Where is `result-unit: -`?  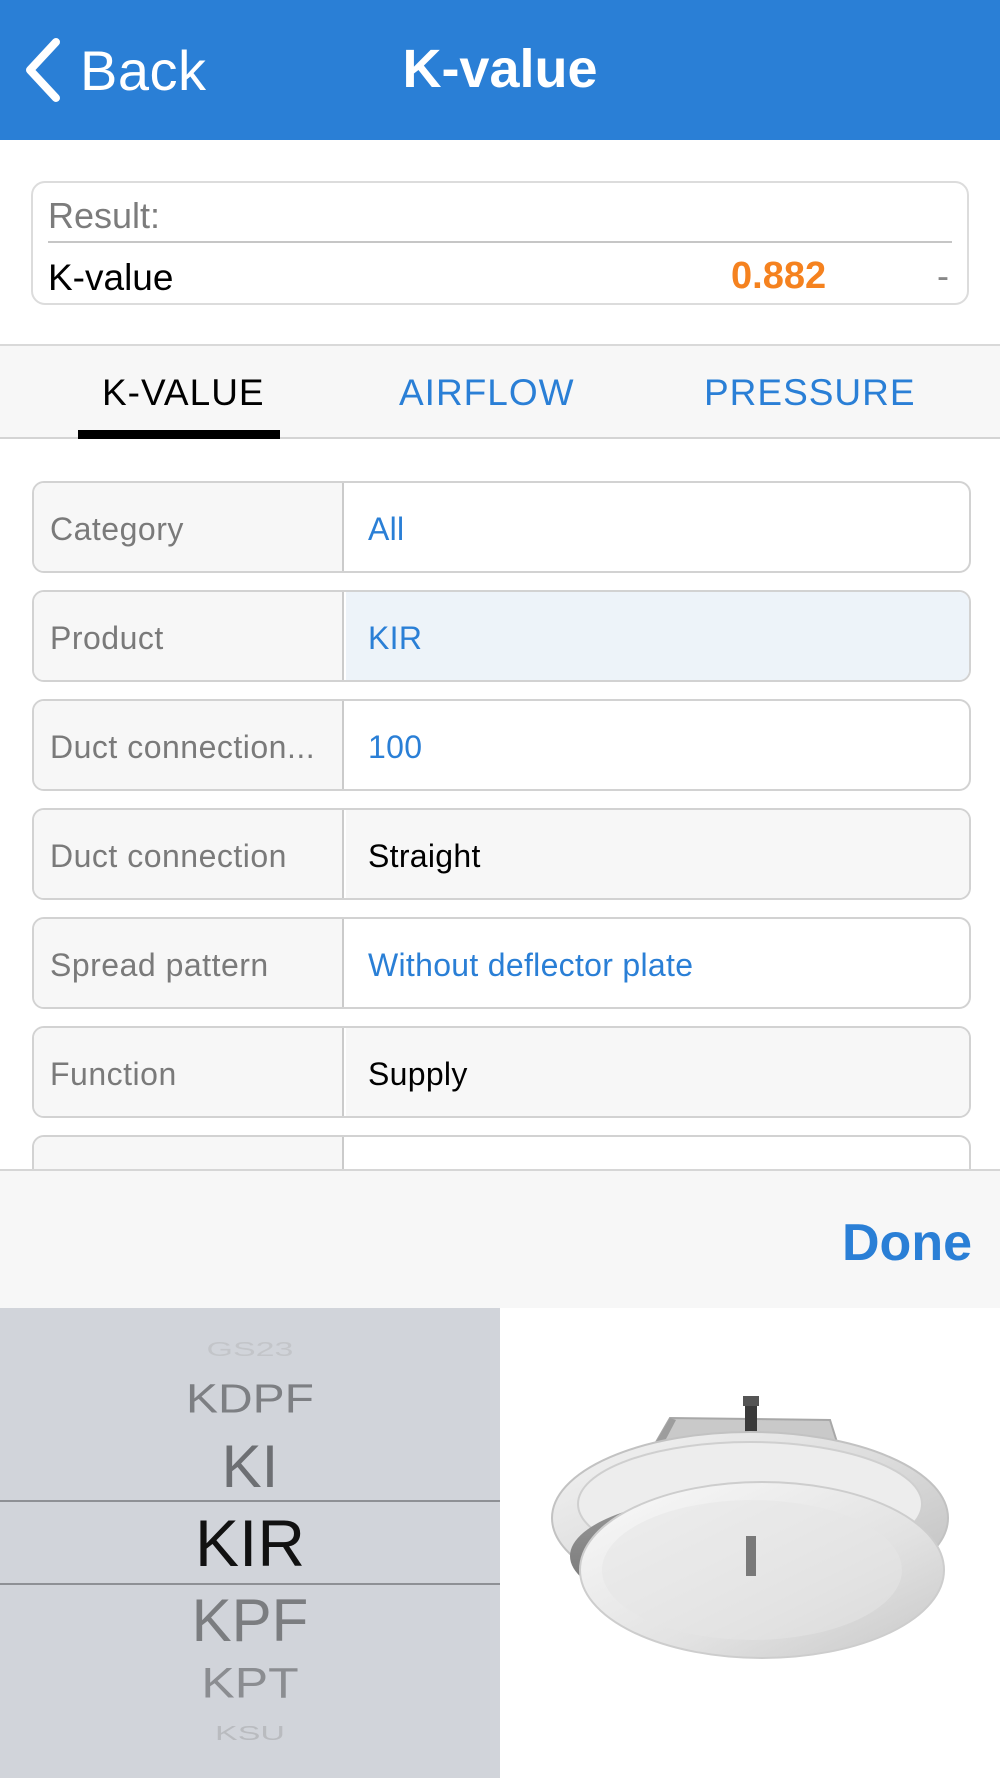 result-unit: - is located at coordinates (943, 275).